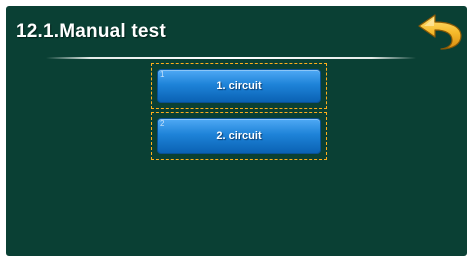 The height and width of the screenshot is (262, 473). What do you see at coordinates (91, 31) in the screenshot?
I see `page-title: 12.1.Manual test` at bounding box center [91, 31].